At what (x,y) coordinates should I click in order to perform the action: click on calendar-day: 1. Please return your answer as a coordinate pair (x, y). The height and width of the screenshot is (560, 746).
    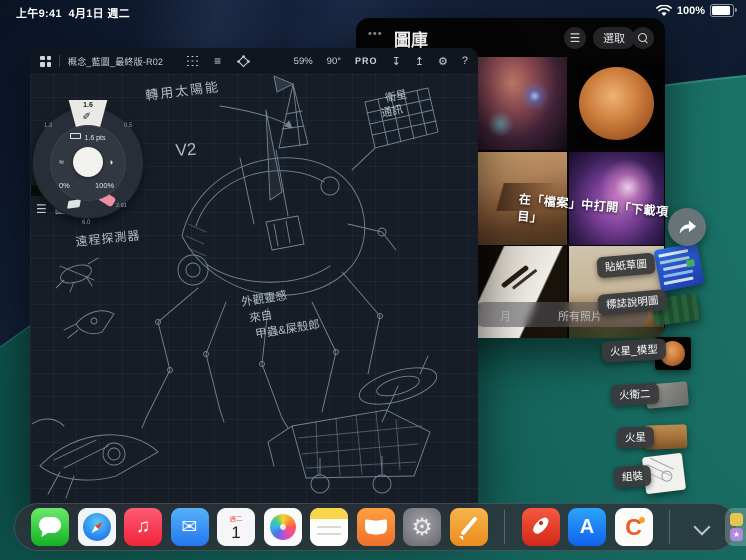
    Looking at the image, I should click on (236, 532).